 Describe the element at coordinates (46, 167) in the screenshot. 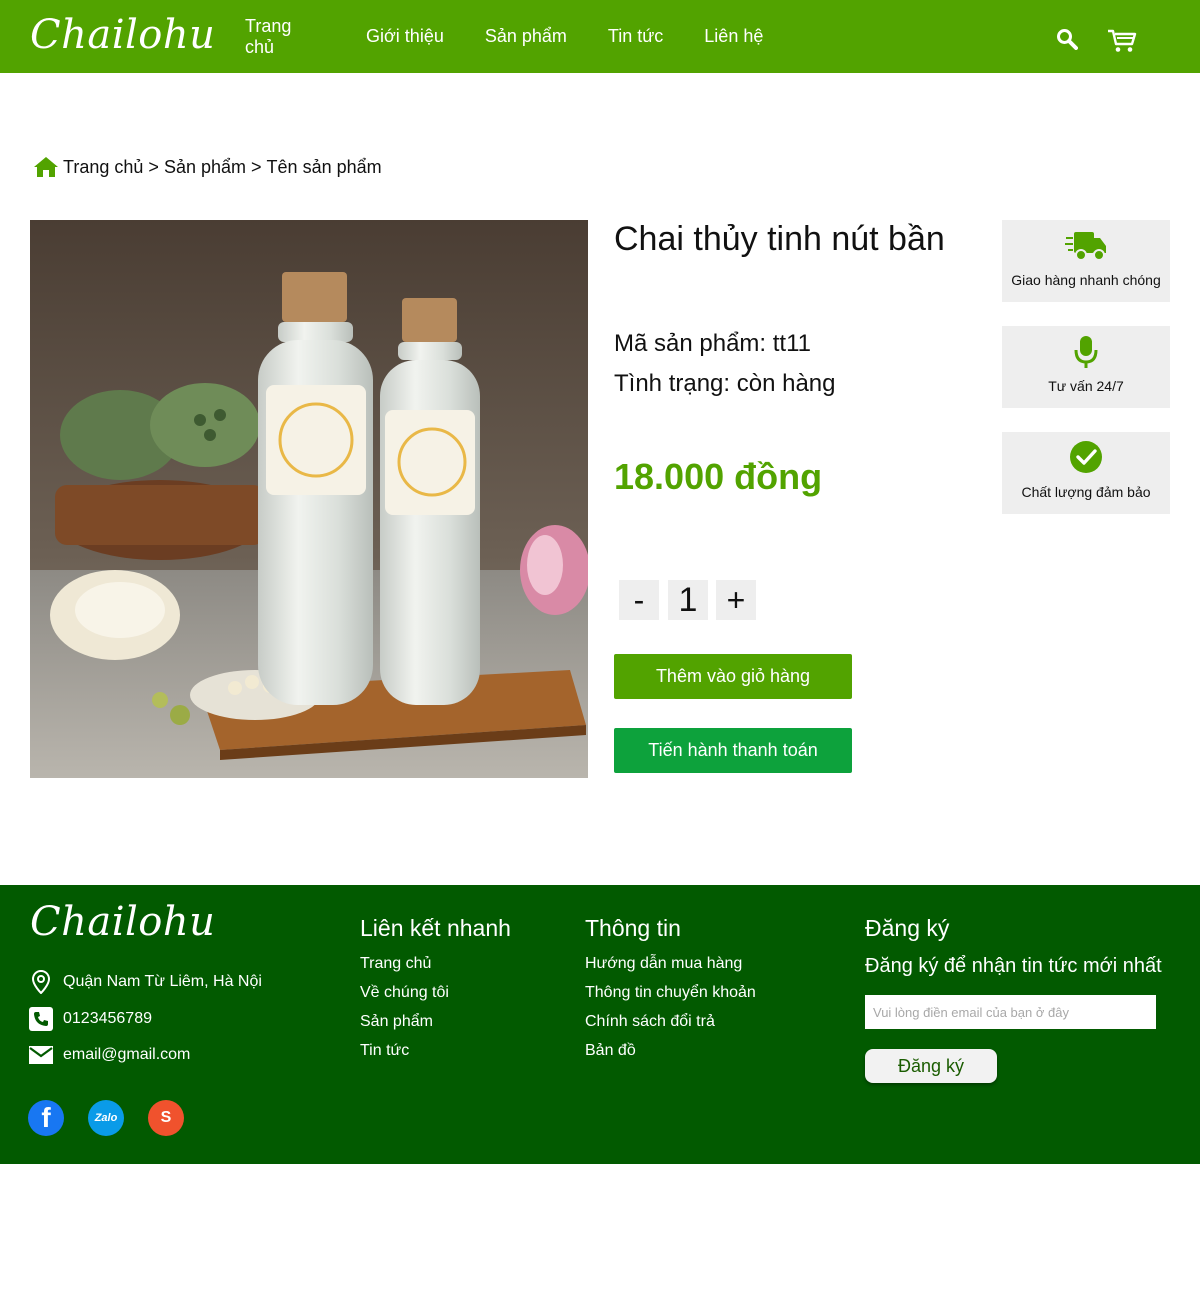

I see `home-icon` at that location.